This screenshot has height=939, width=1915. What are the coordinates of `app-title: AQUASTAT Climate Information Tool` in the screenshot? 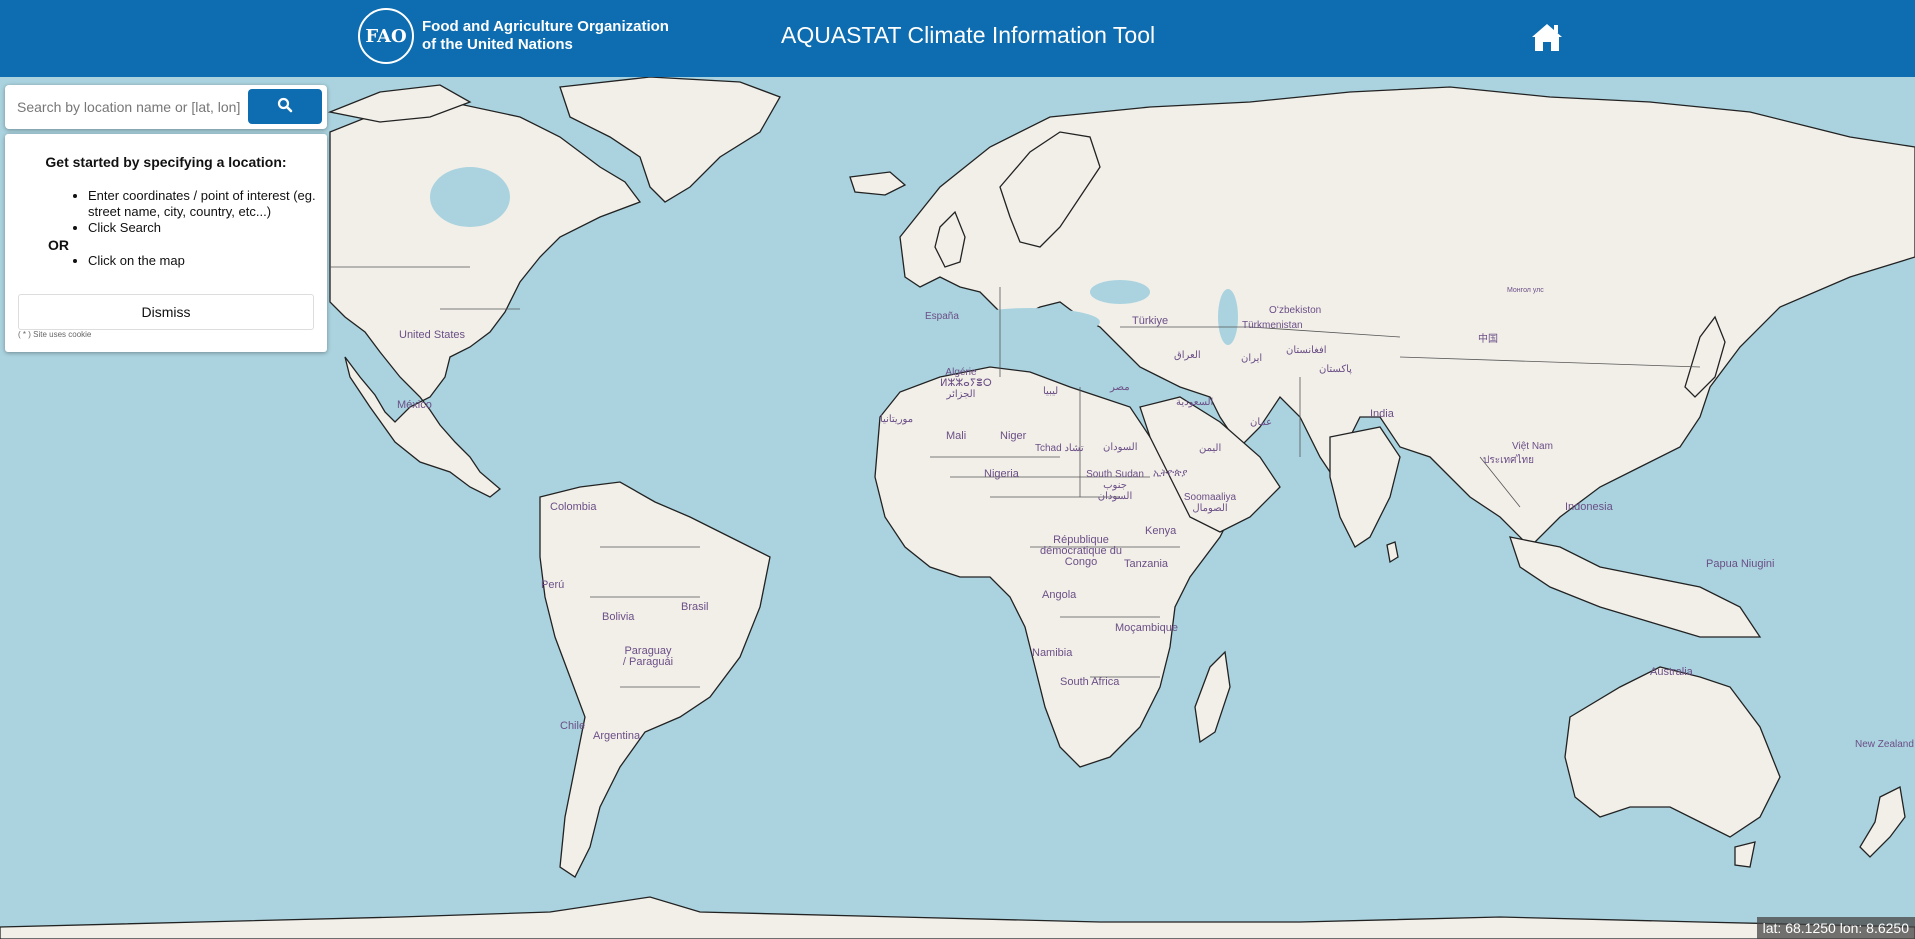 It's located at (968, 35).